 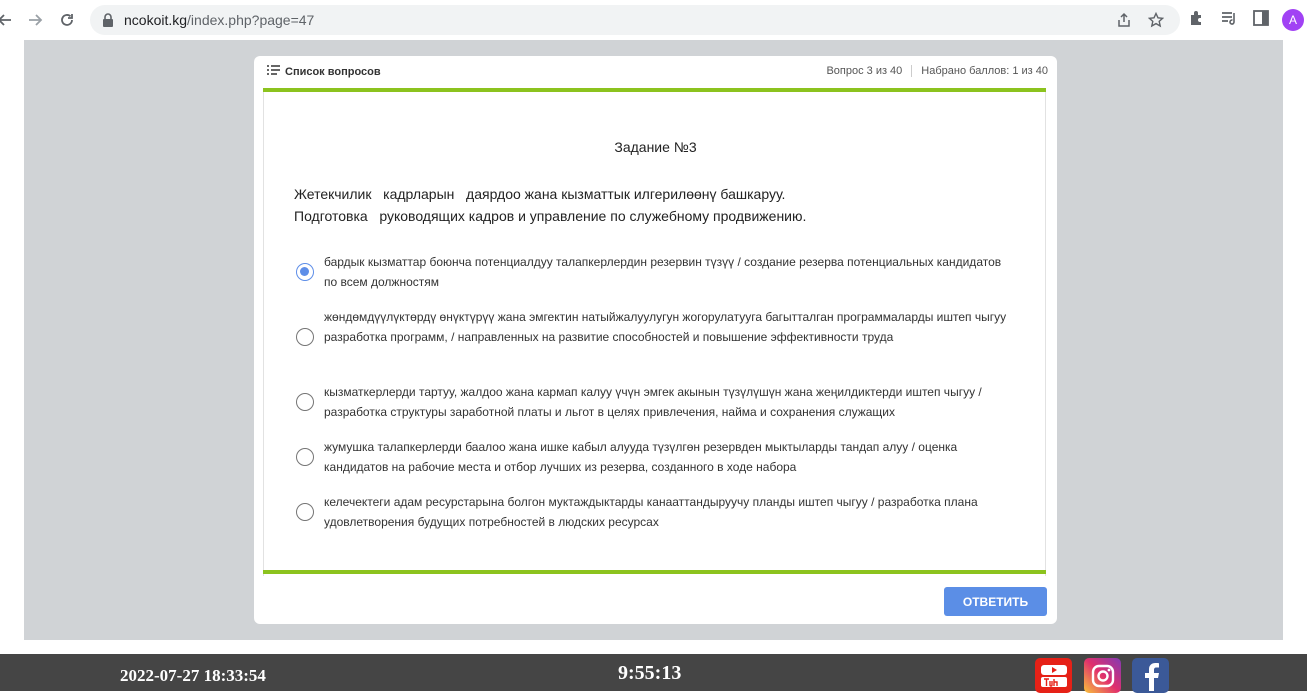 I want to click on side-panel-icon, so click(x=1261, y=20).